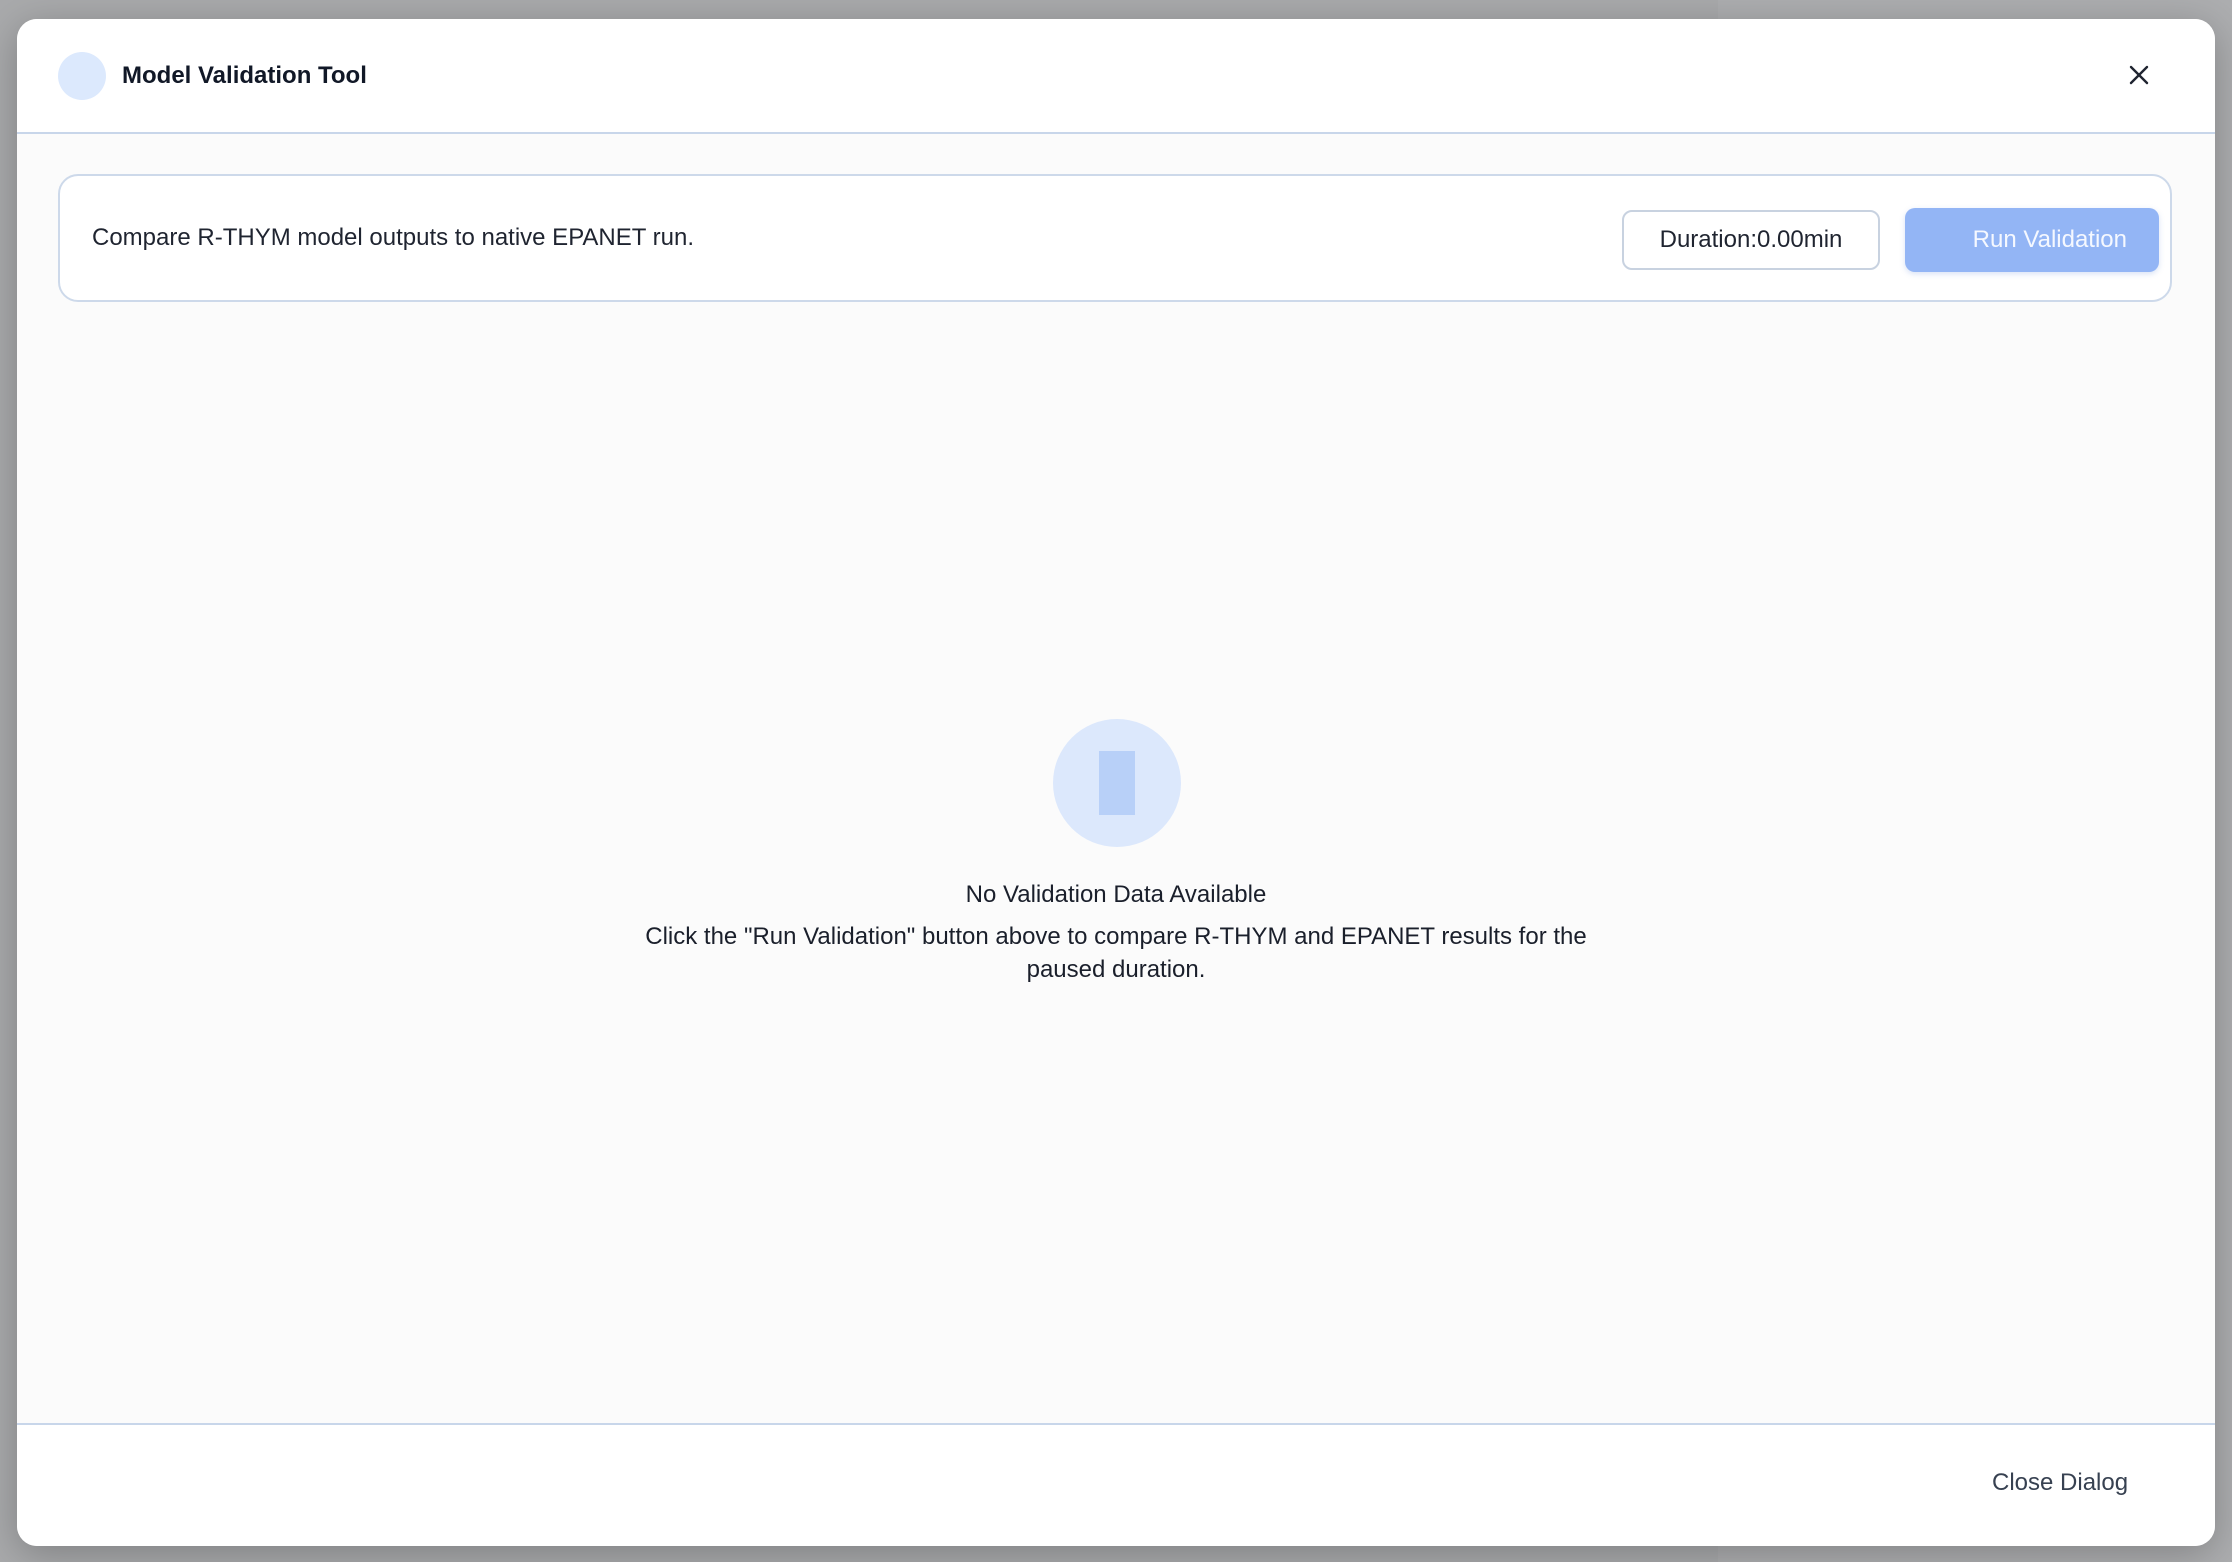 Image resolution: width=2232 pixels, height=1562 pixels. Describe the element at coordinates (2060, 1483) in the screenshot. I see `close-dialog-button: Close Dialog` at that location.